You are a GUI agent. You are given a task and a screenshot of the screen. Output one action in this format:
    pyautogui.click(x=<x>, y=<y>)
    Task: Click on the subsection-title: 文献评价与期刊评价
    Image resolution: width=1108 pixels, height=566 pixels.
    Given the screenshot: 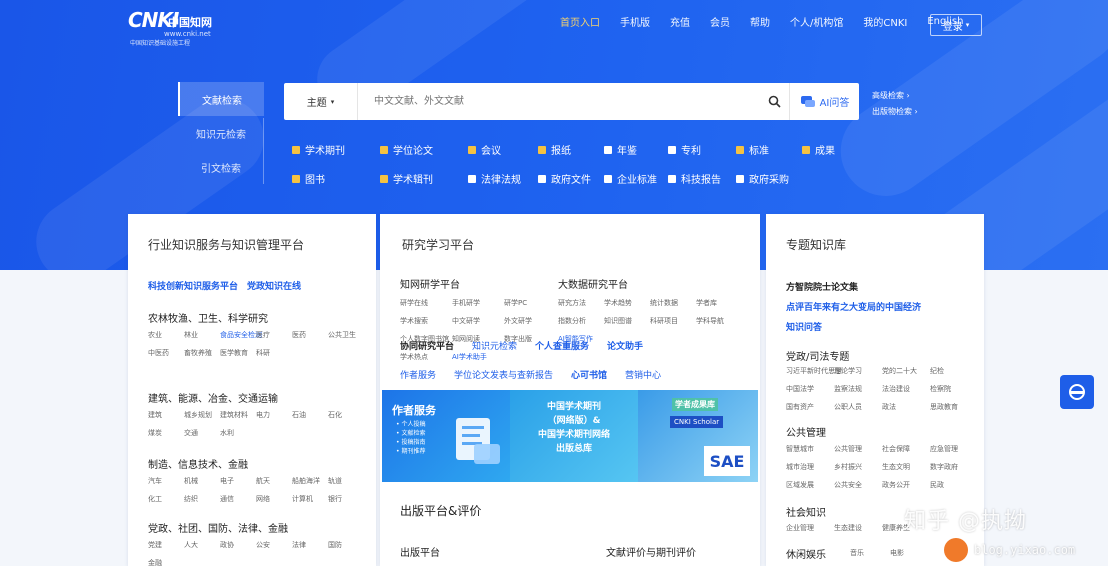 What is the action you would take?
    pyautogui.click(x=651, y=551)
    